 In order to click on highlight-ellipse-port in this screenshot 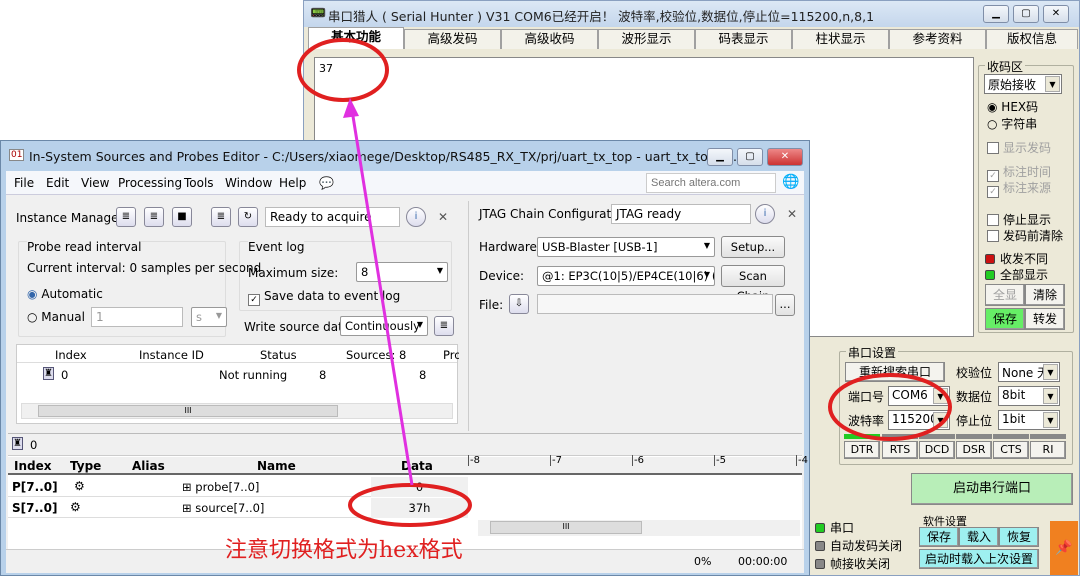, I will do `click(890, 407)`.